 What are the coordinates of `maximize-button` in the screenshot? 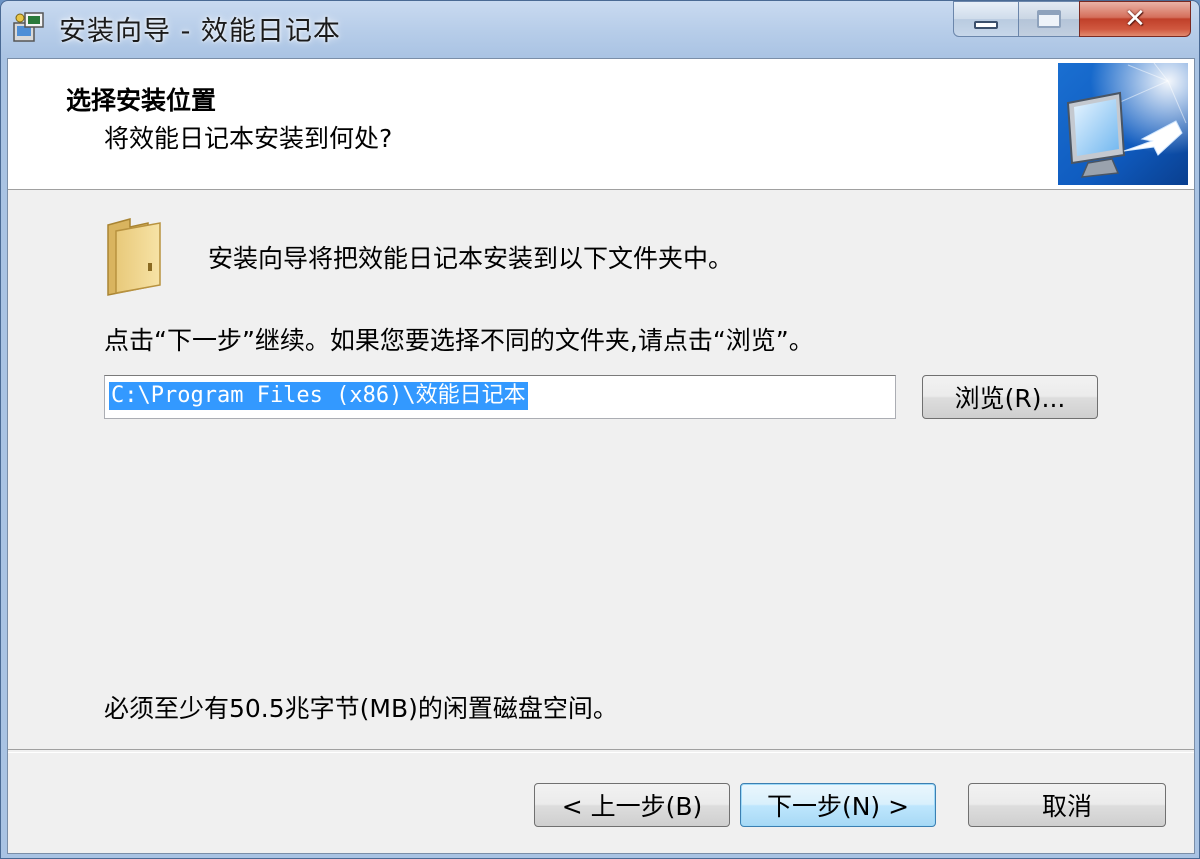 It's located at (1049, 19).